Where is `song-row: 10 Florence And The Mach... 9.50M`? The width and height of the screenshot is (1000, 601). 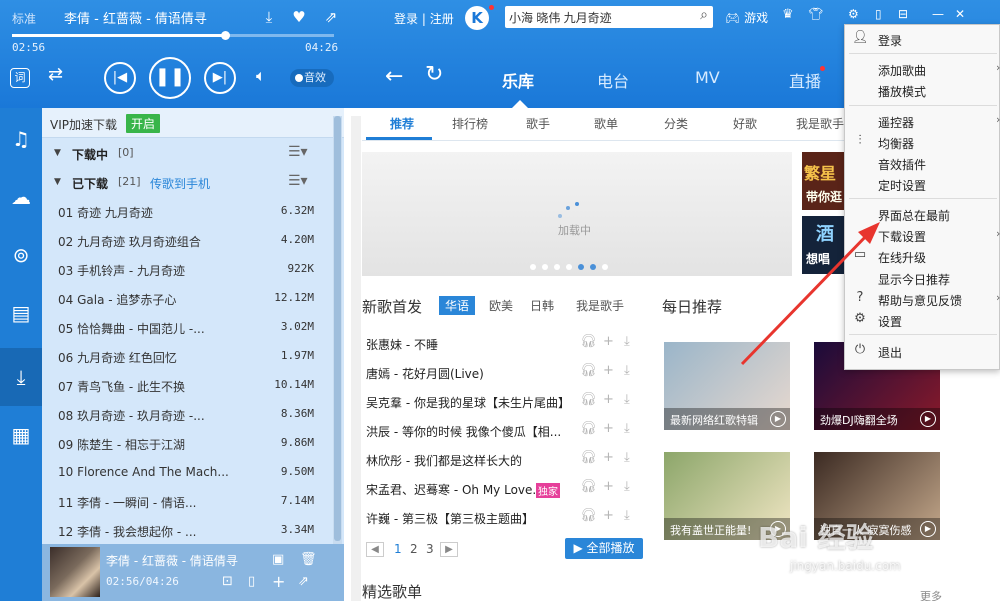
song-row: 10 Florence And The Mach... 9.50M is located at coordinates (187, 472).